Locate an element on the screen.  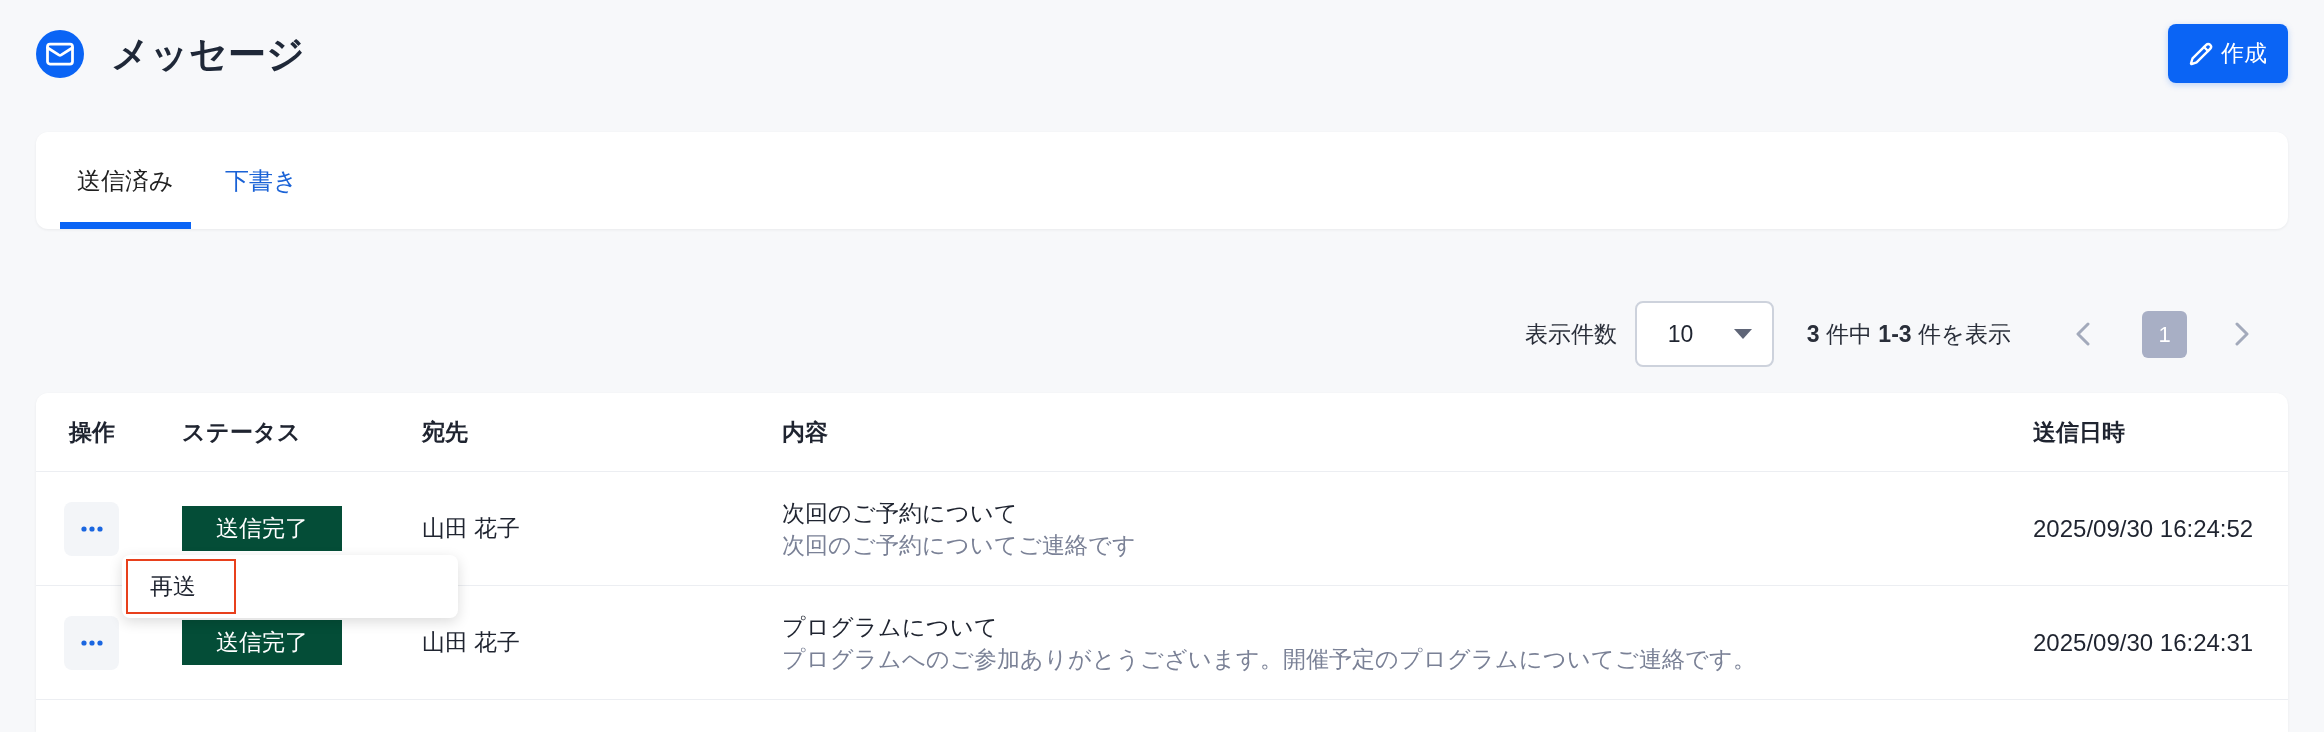
chevron-right-icon is located at coordinates (2242, 334).